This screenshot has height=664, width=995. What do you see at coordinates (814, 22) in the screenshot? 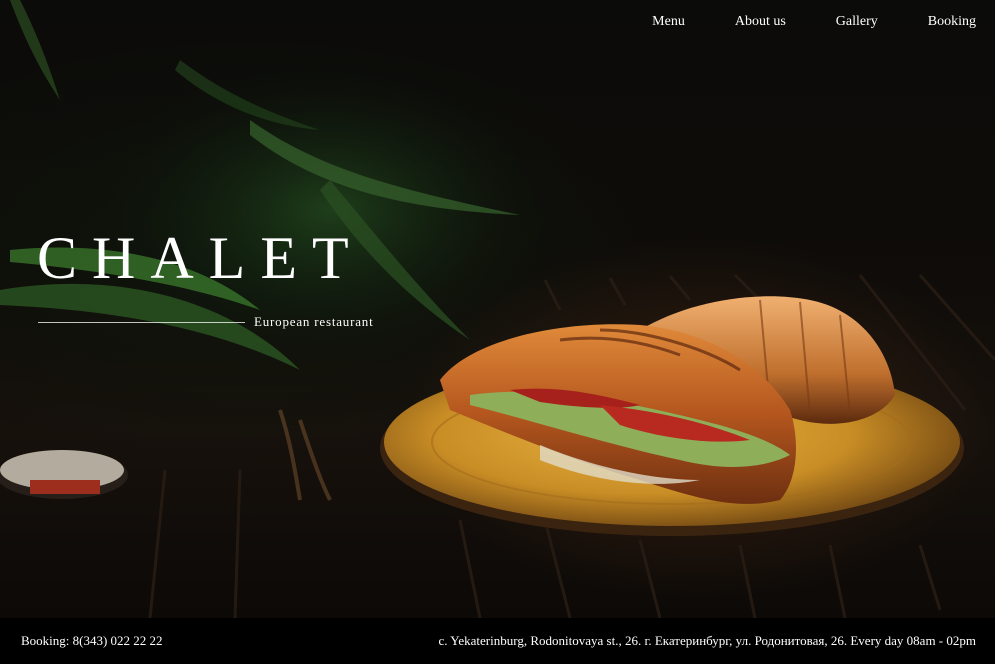
I see `main-nav: Menu About us Gallery Booking` at bounding box center [814, 22].